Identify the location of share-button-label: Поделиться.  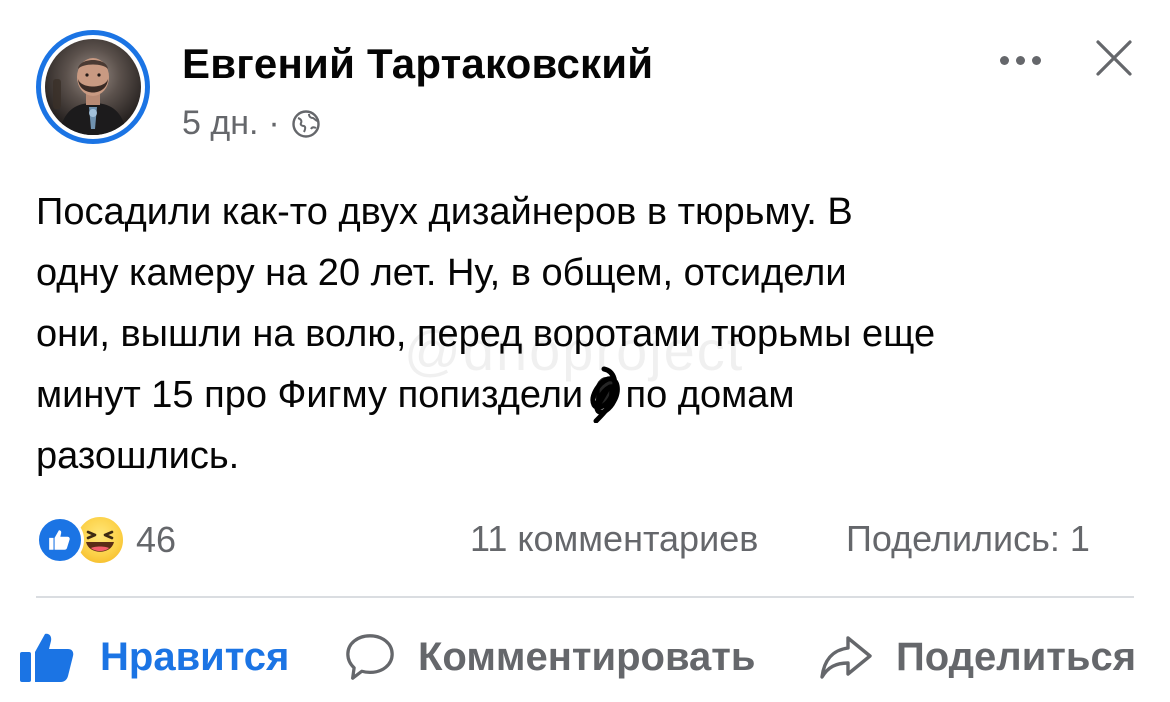
(1016, 656).